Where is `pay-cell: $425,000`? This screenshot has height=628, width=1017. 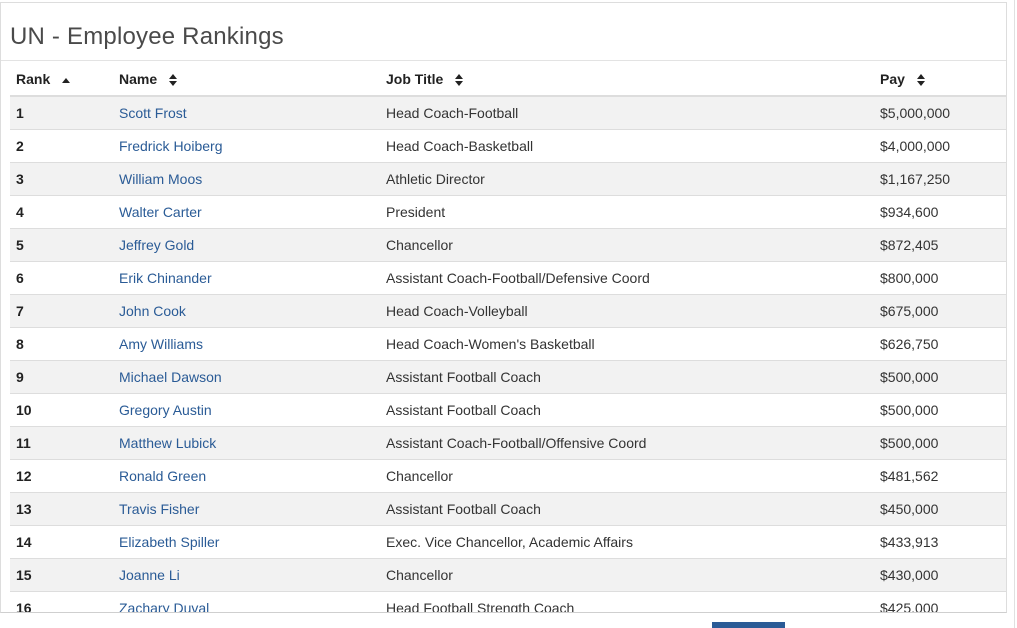
pay-cell: $425,000 is located at coordinates (940, 601).